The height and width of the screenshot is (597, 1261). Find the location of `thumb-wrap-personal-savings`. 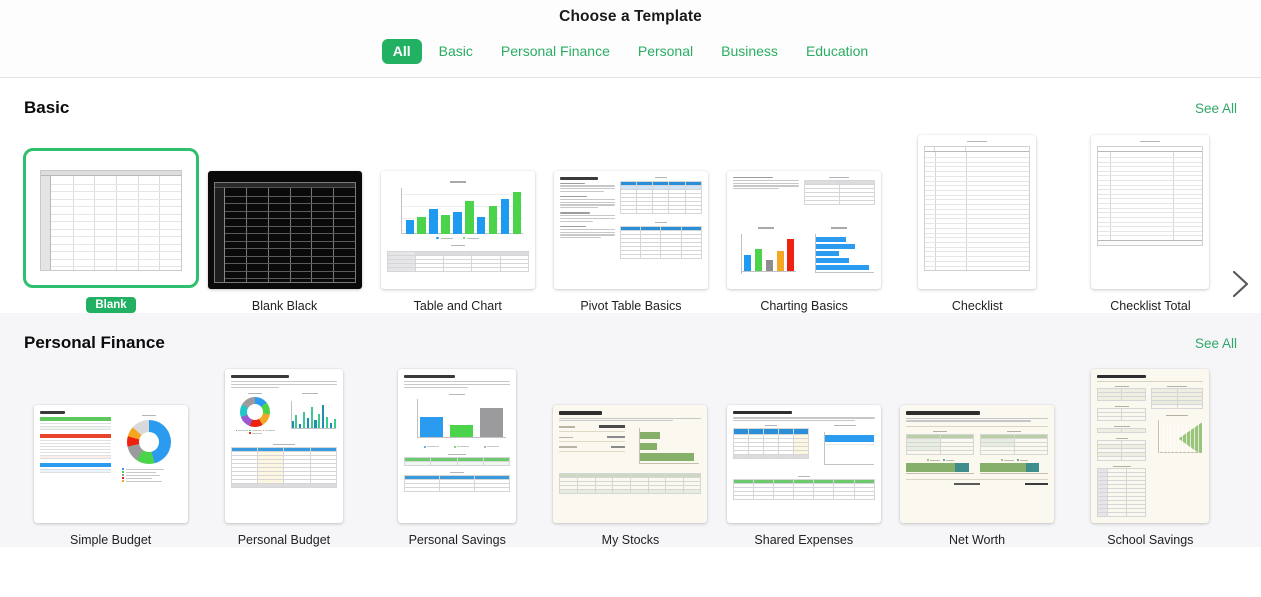

thumb-wrap-personal-savings is located at coordinates (457, 438).